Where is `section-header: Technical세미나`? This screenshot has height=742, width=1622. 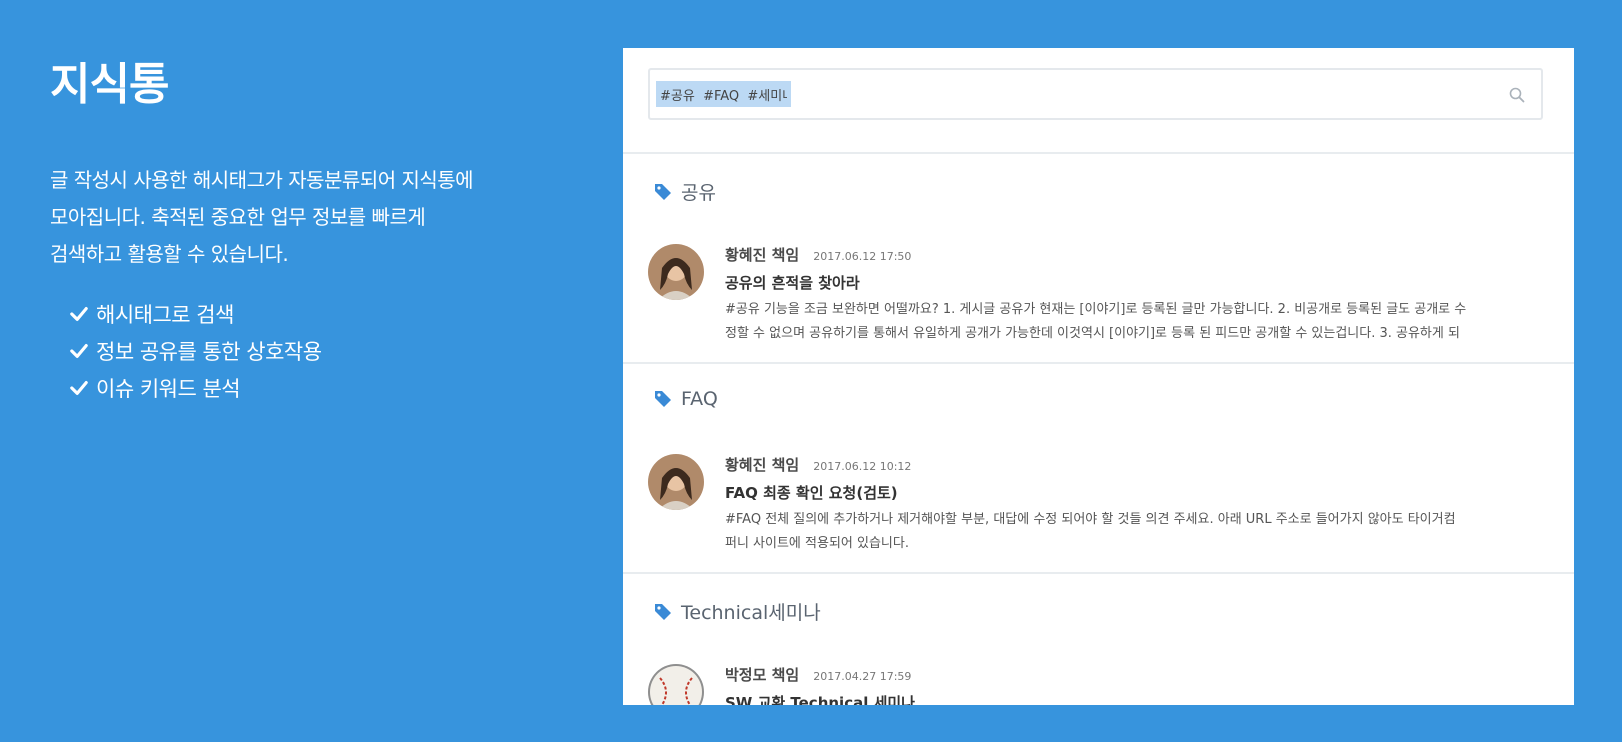 section-header: Technical세미나 is located at coordinates (737, 611).